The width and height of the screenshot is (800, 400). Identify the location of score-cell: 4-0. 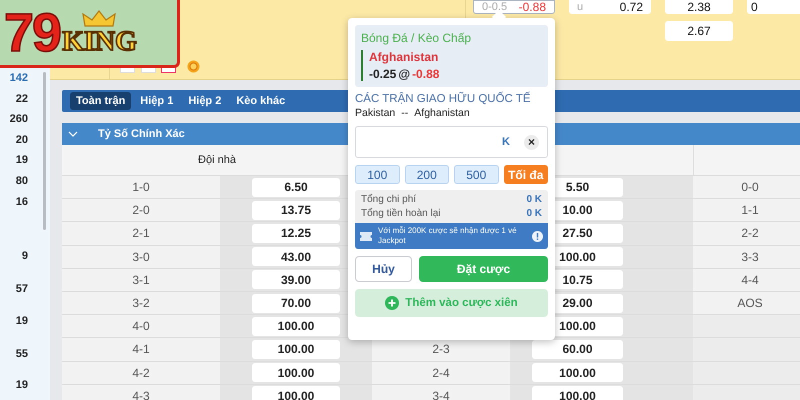
(141, 326).